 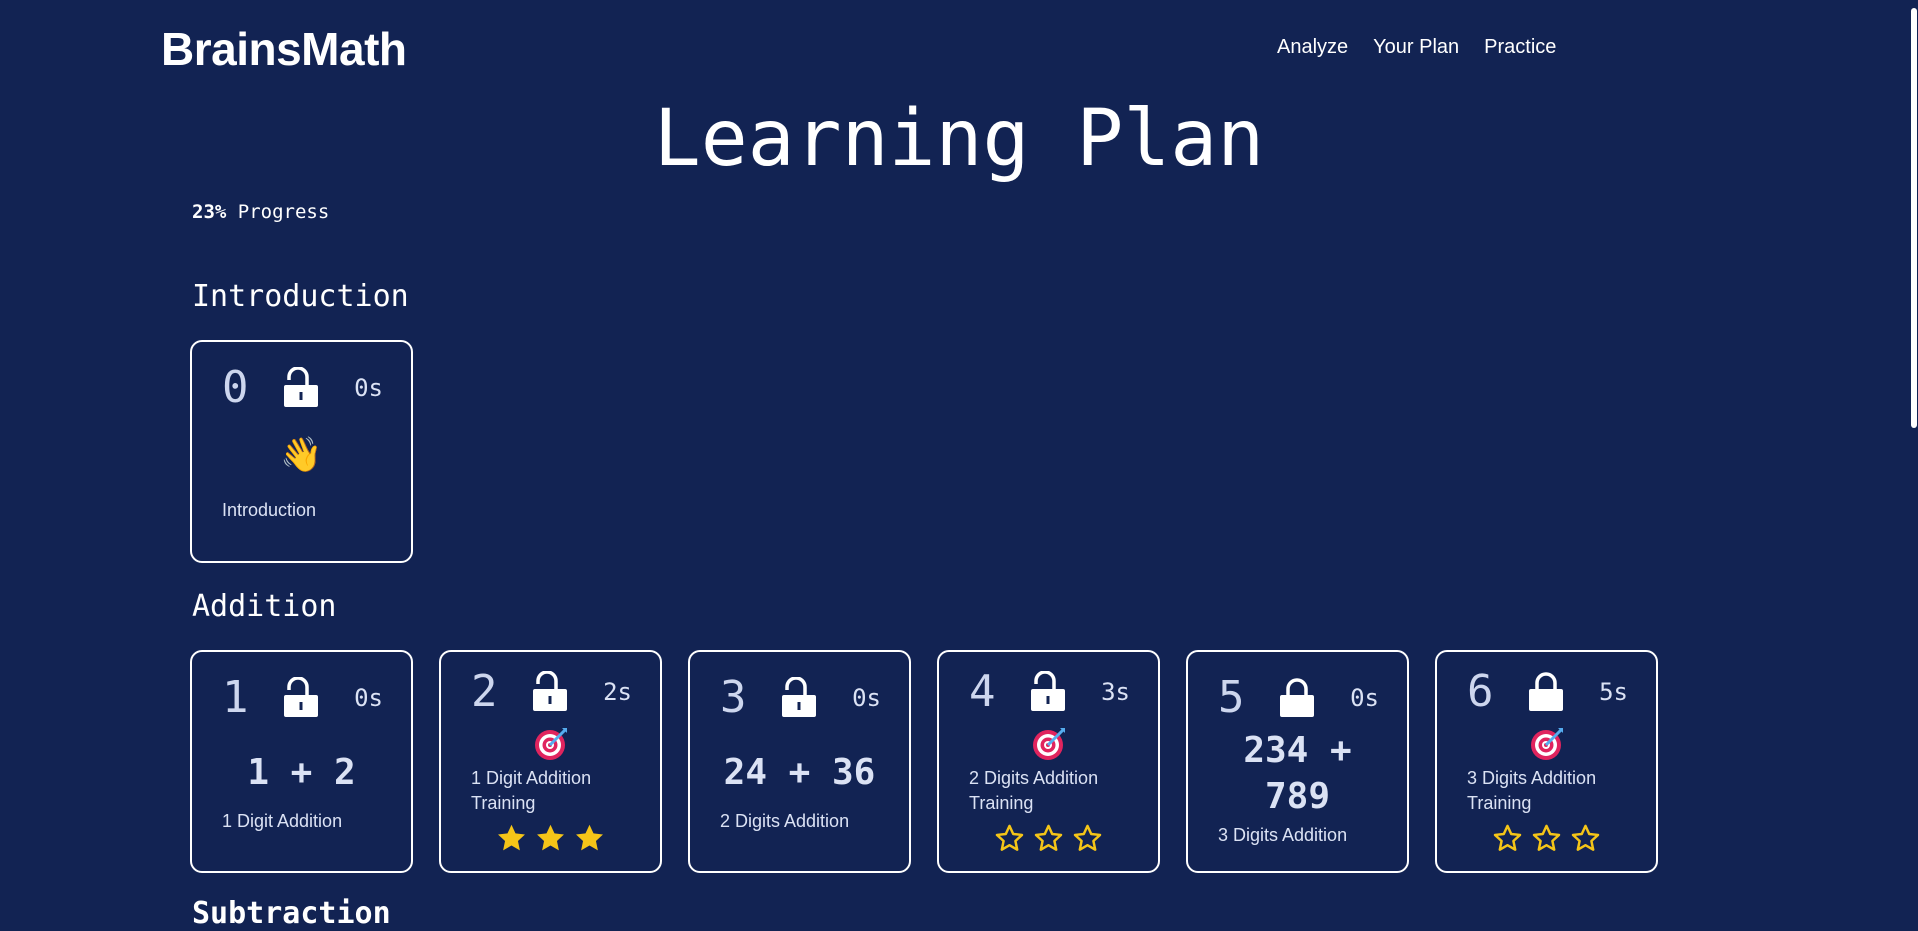 I want to click on lesson-label: 3 Digits Addition, so click(x=1283, y=835).